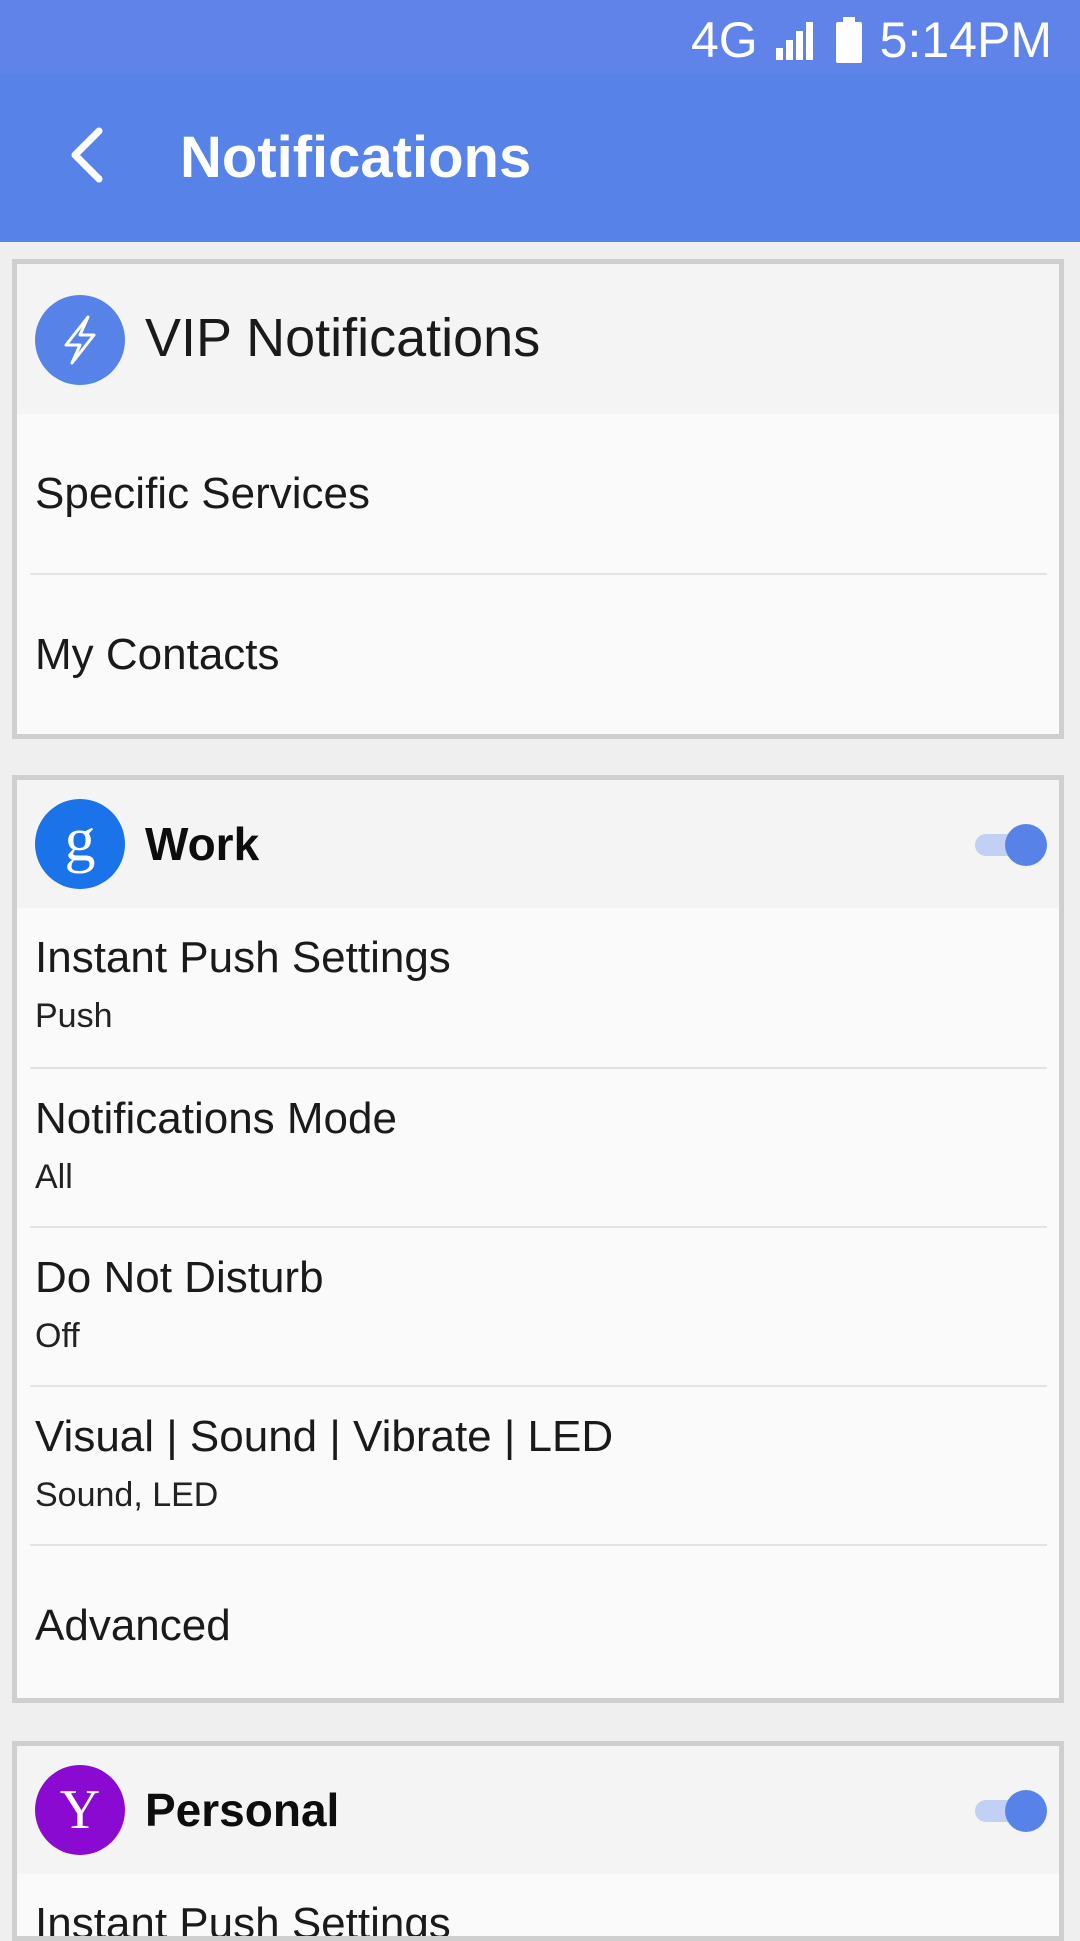  I want to click on google-letter: g, so click(80, 840).